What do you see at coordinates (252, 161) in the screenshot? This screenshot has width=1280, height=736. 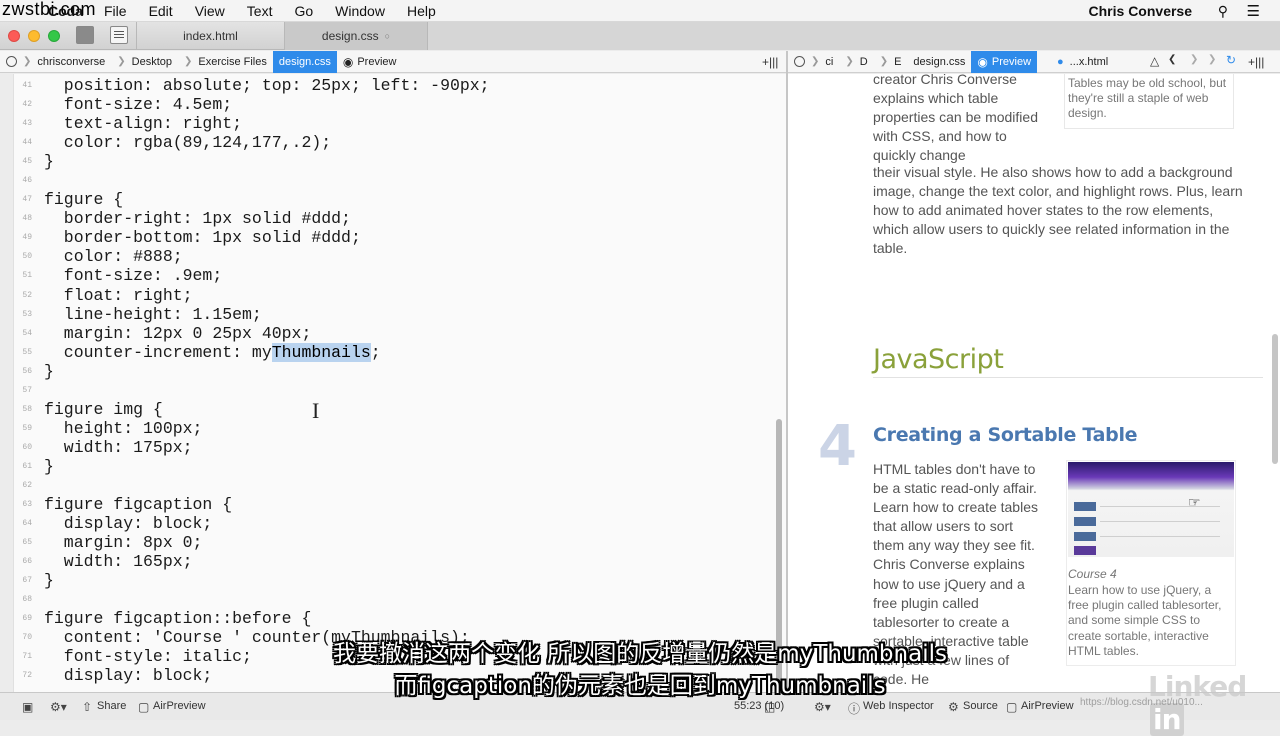 I see `code-line: 45}` at bounding box center [252, 161].